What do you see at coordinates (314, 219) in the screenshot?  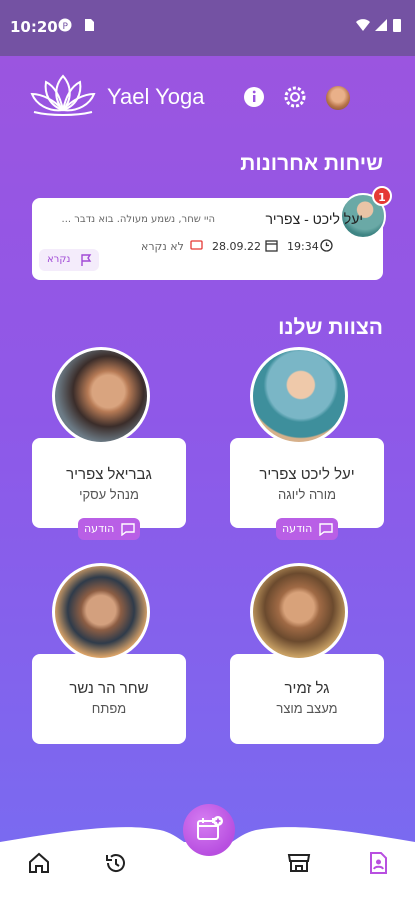 I see `chat-name: יעל ליכט - צפריר` at bounding box center [314, 219].